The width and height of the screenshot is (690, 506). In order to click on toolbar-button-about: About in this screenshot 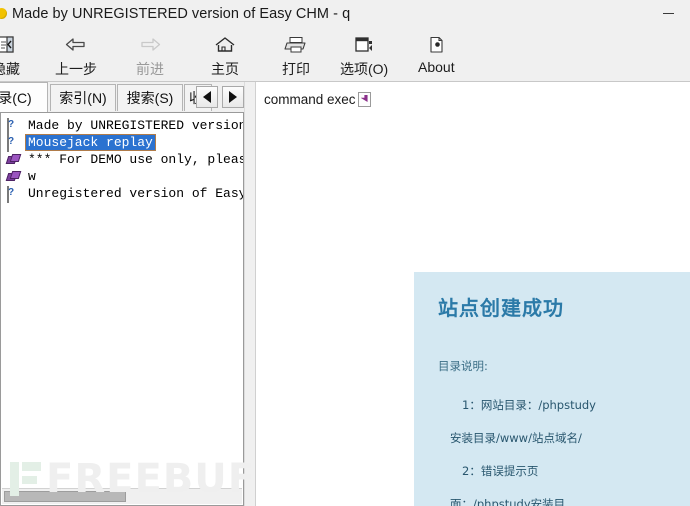, I will do `click(436, 55)`.